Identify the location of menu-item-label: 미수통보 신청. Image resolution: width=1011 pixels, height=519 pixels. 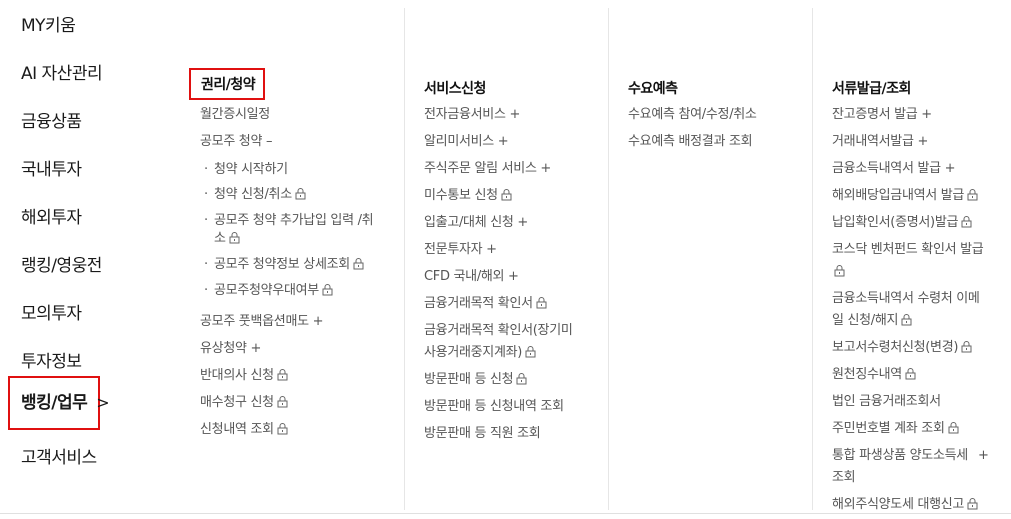
(461, 195).